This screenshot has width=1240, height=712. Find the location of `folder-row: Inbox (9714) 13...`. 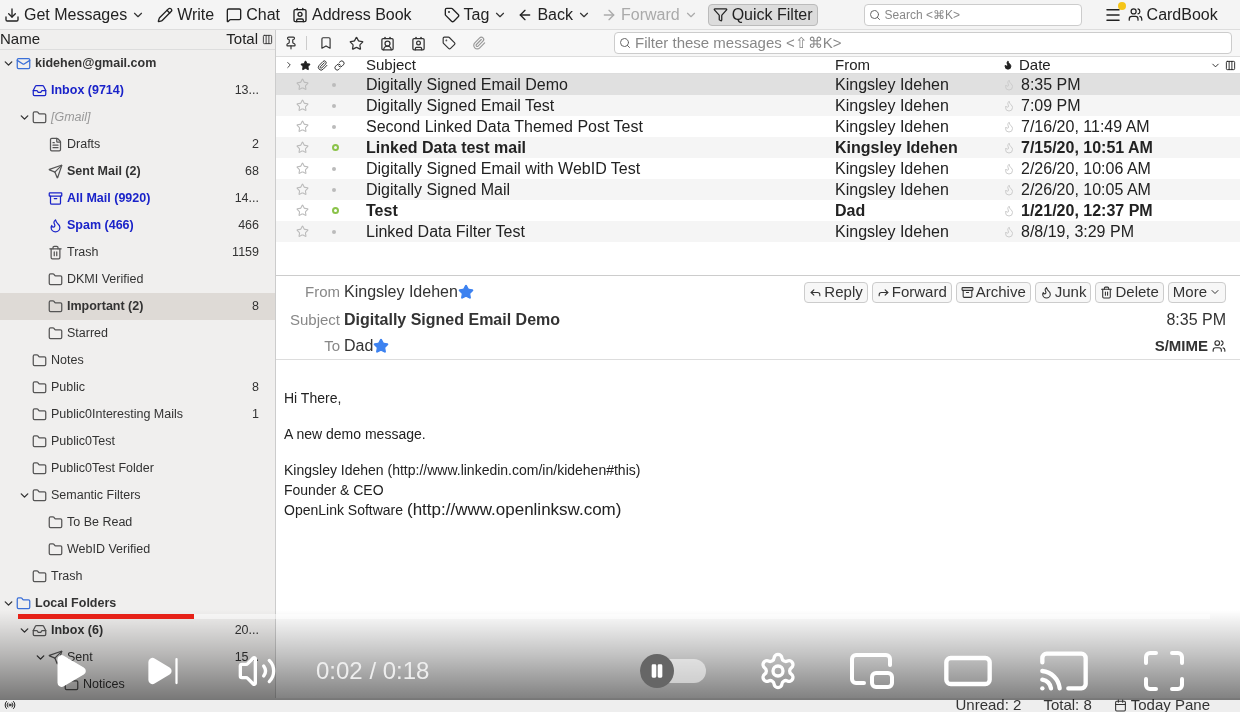

folder-row: Inbox (9714) 13... is located at coordinates (137, 90).